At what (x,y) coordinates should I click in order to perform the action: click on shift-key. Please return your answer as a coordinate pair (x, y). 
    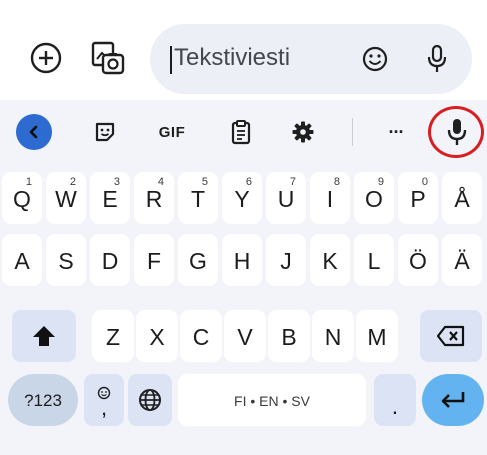
    Looking at the image, I should click on (44, 336).